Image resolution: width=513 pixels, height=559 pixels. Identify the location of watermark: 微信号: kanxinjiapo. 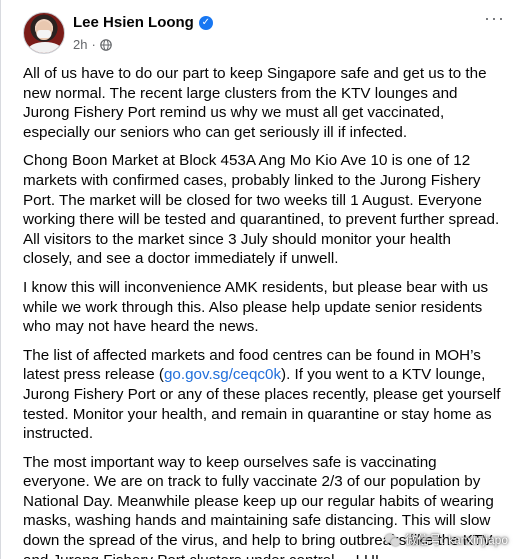
(446, 539).